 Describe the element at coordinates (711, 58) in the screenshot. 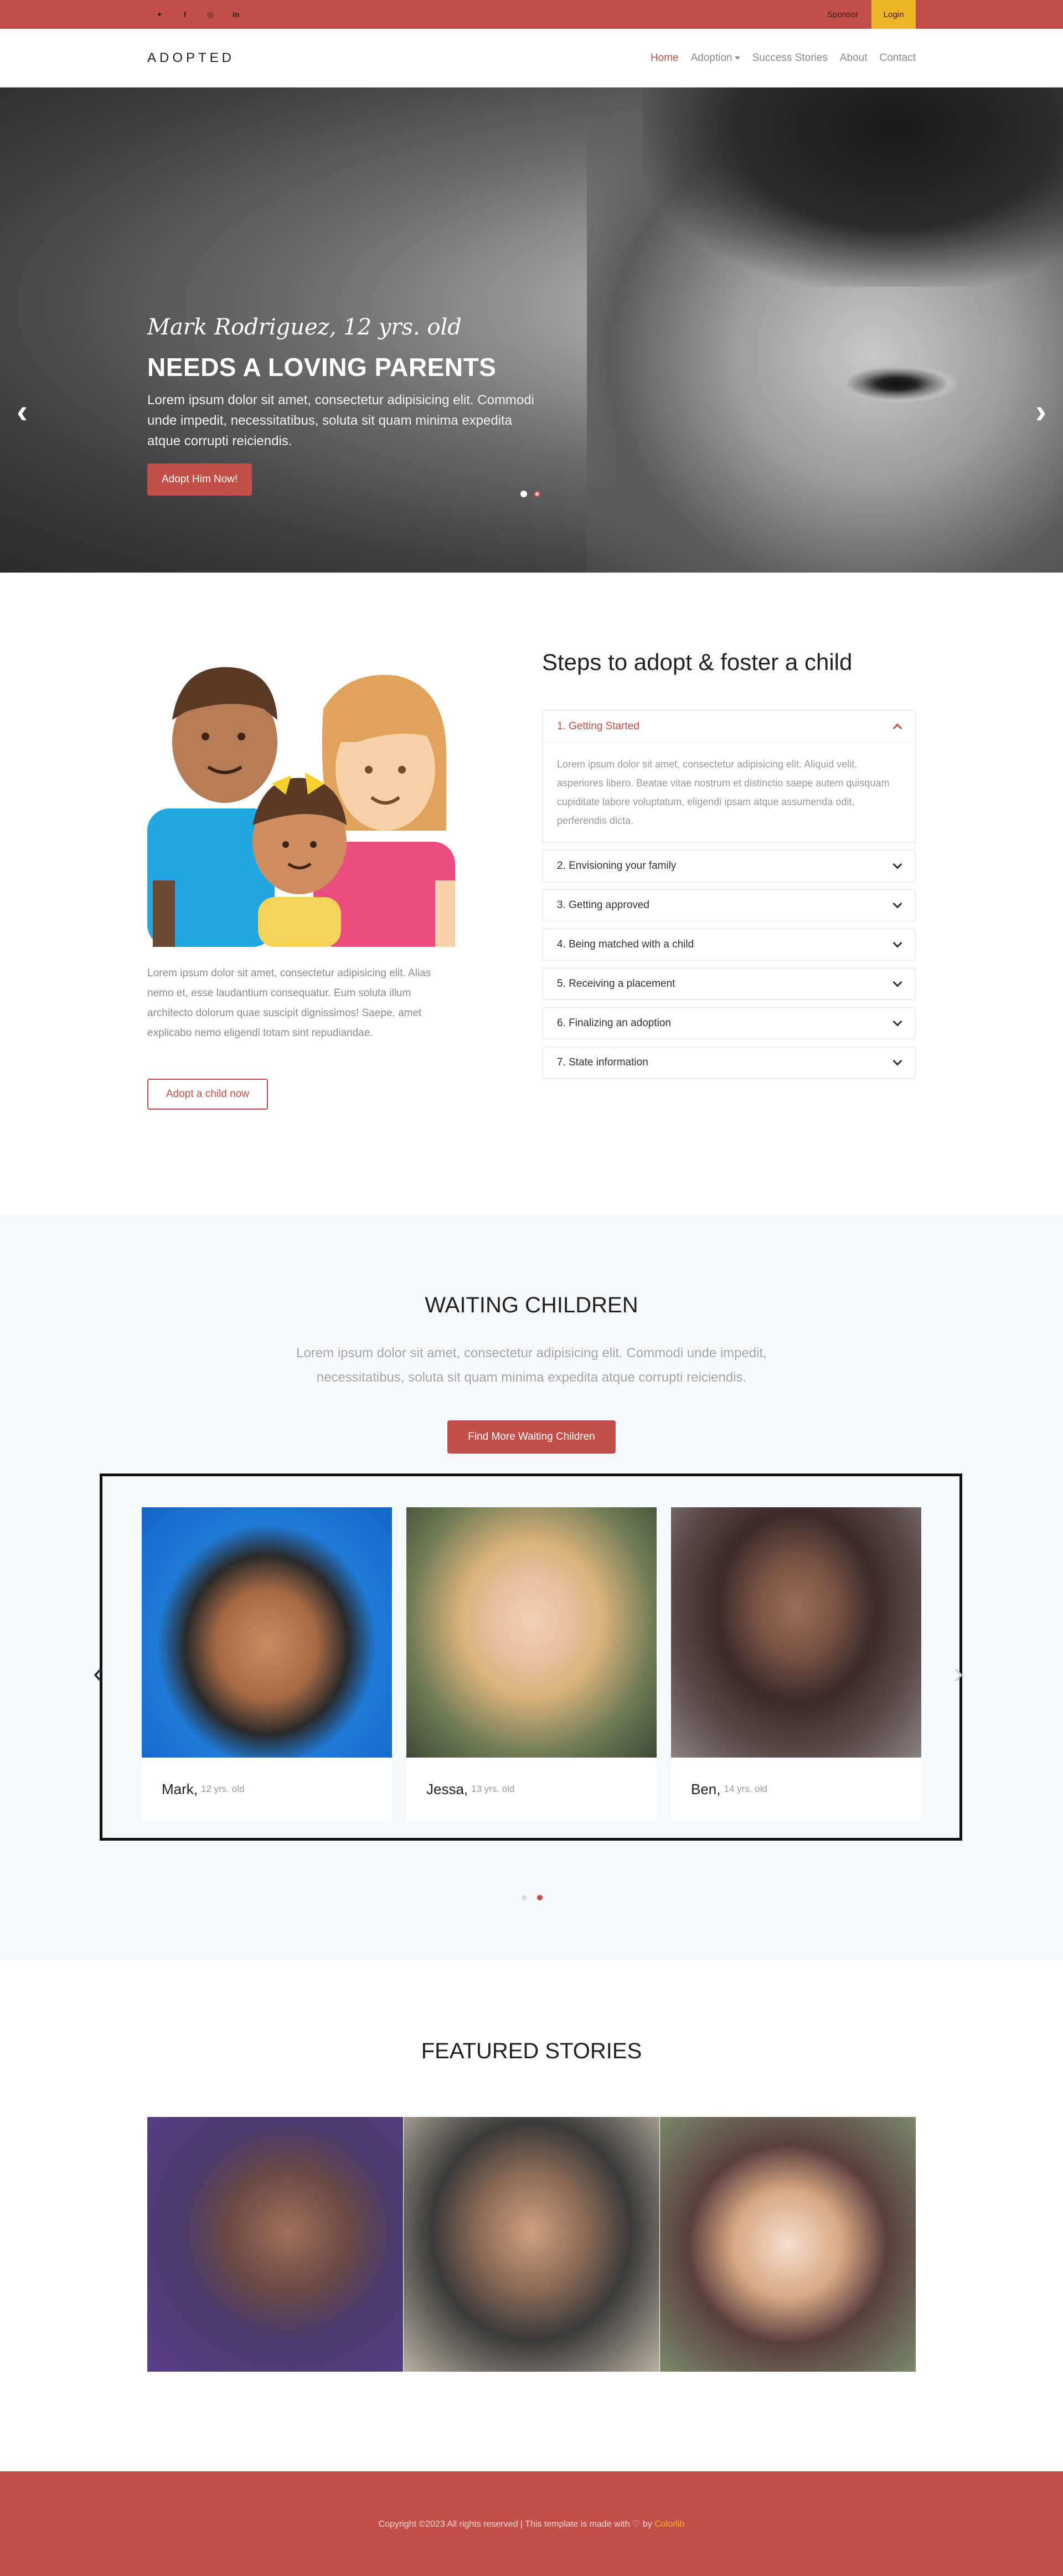

I see `nav-adoption-label: Adoption` at that location.